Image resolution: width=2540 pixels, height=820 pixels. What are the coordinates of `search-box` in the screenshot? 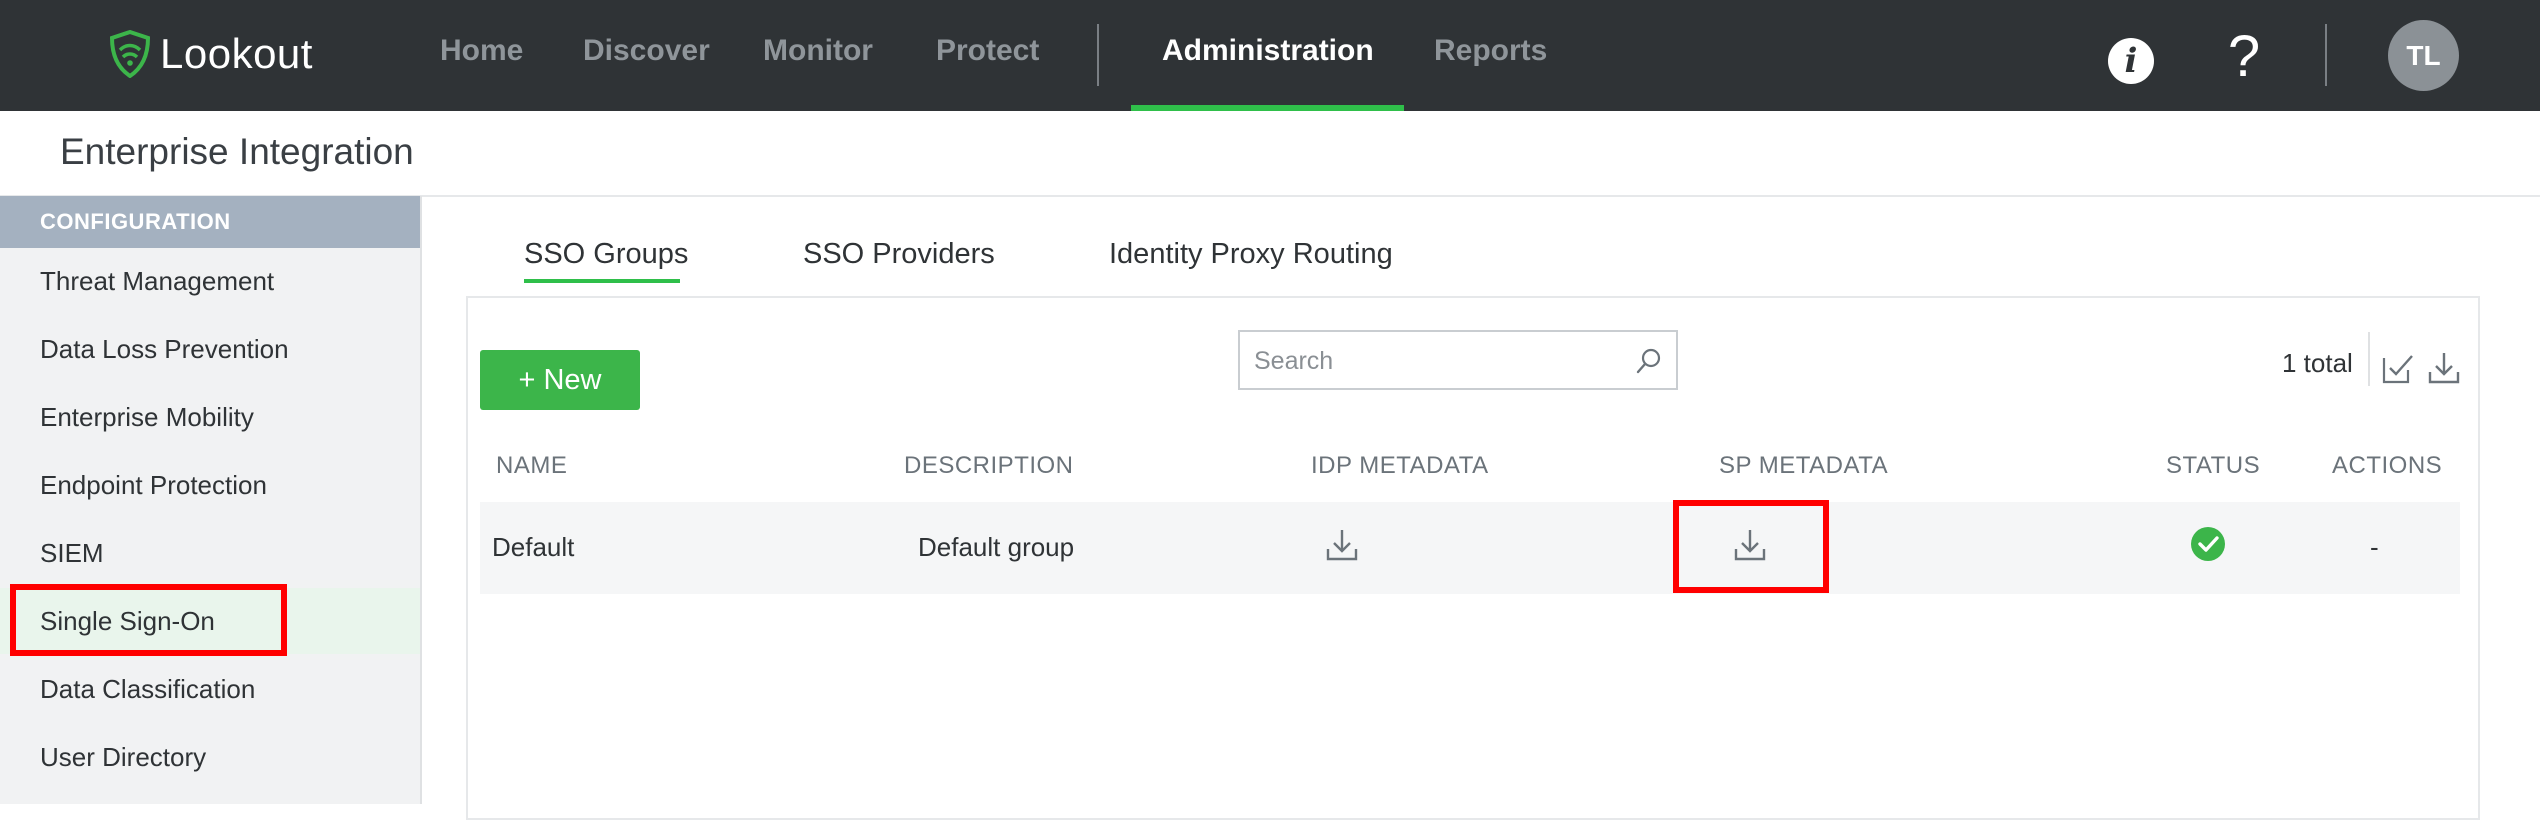 It's located at (1458, 360).